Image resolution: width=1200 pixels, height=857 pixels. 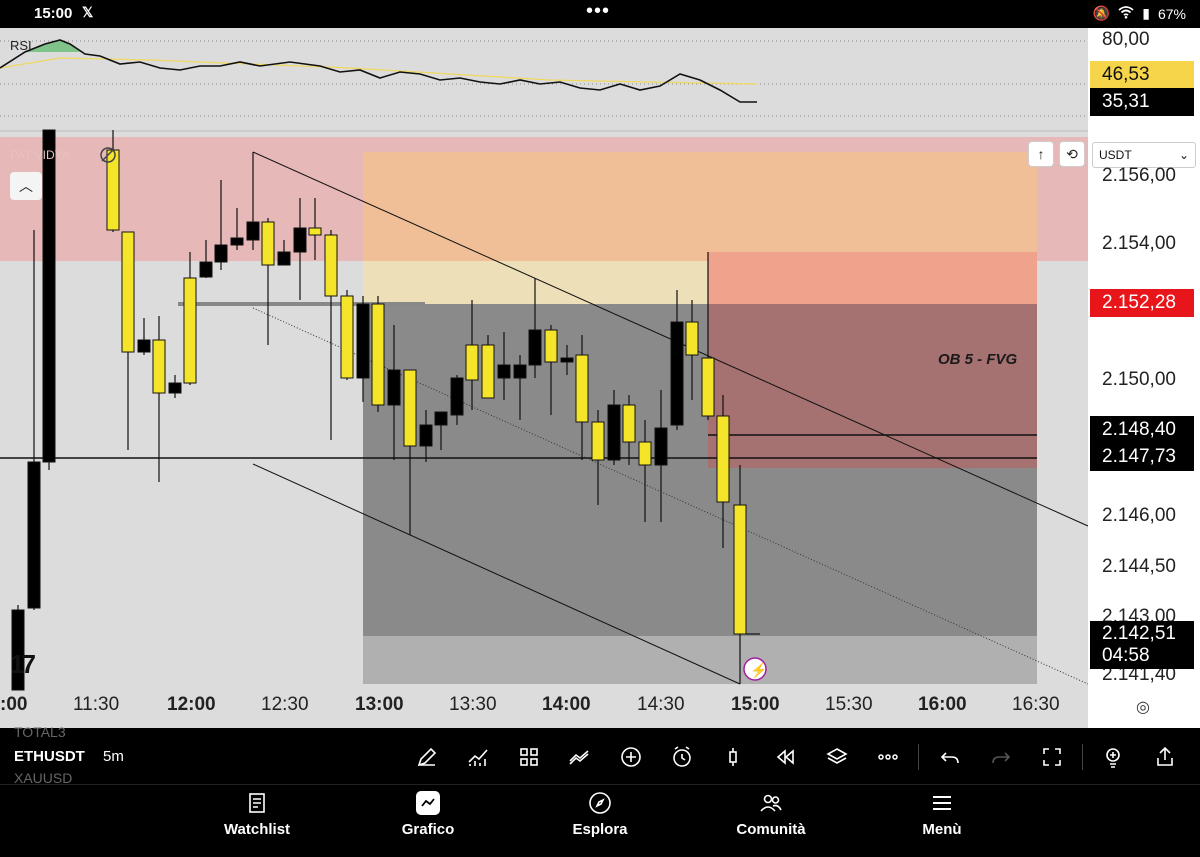 I want to click on nav-explore: Esplora, so click(x=600, y=814).